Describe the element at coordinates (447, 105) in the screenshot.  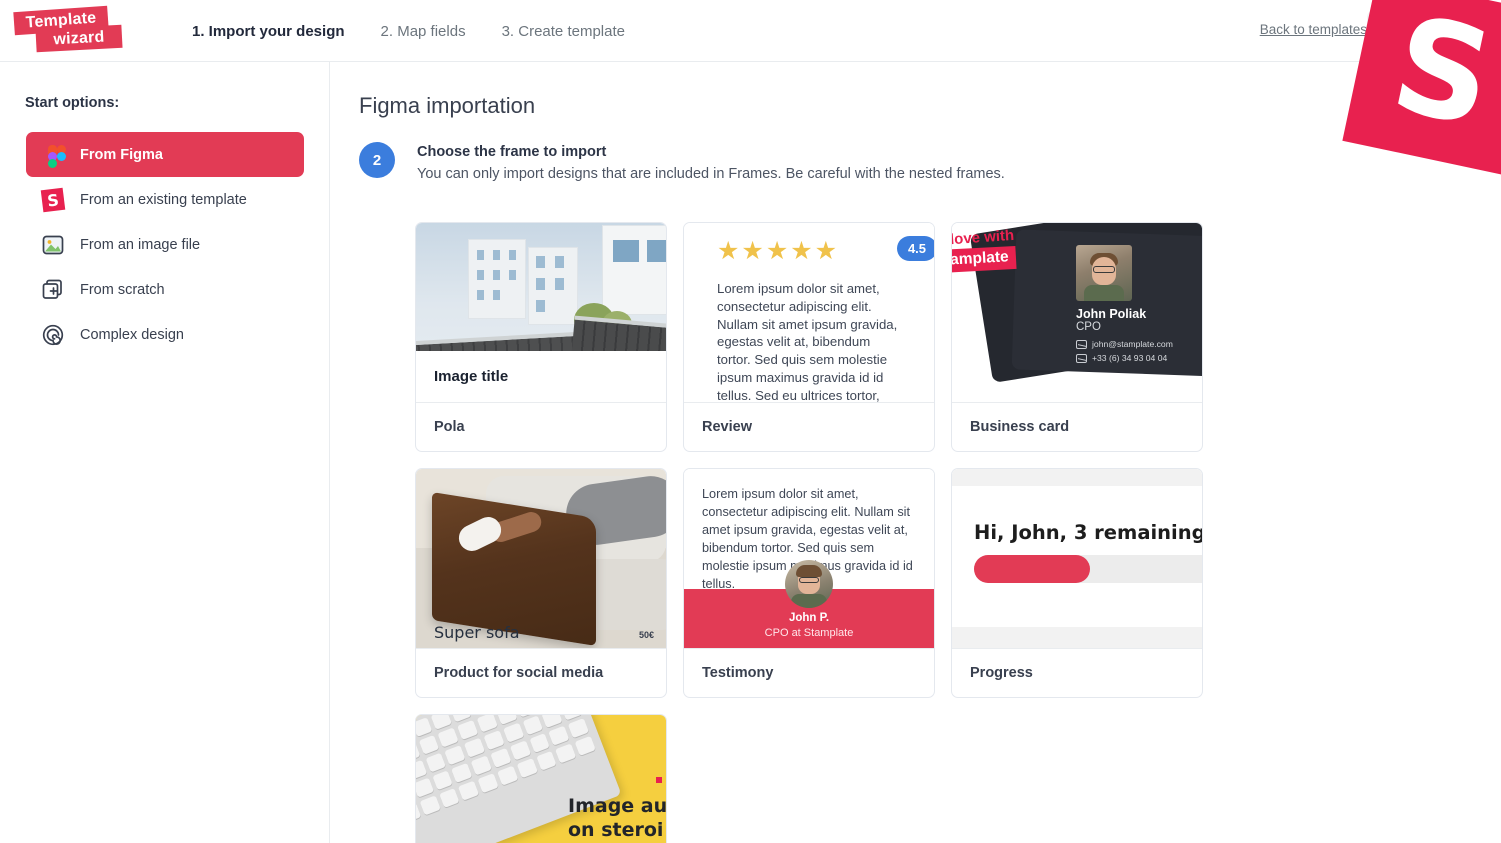
I see `page-title: Figma importation` at that location.